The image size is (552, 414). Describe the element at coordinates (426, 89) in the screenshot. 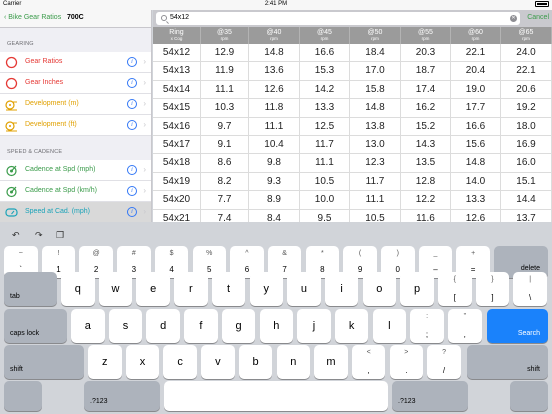

I see `speed-cell: 17.4` at that location.